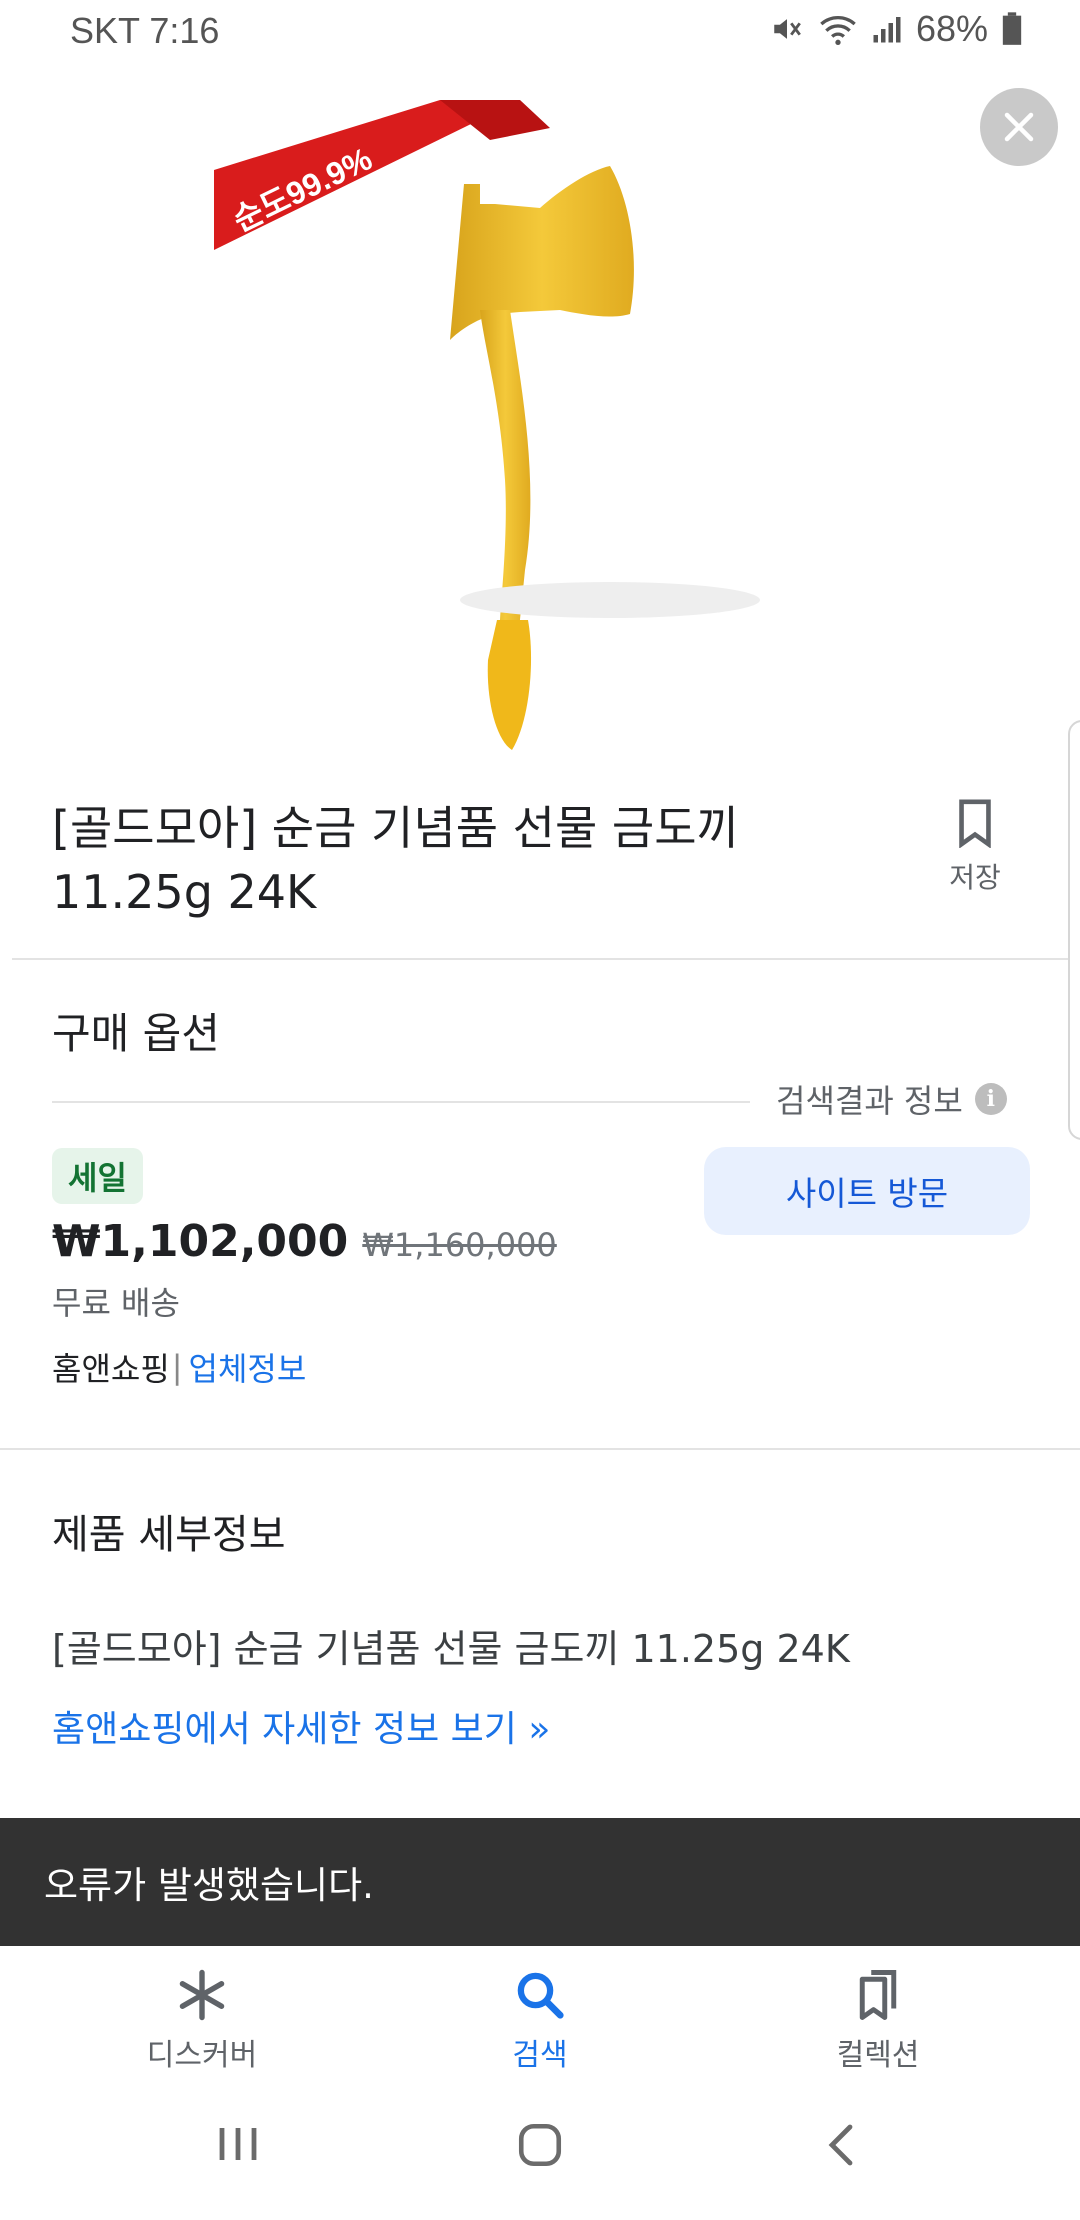 The width and height of the screenshot is (1080, 2220). What do you see at coordinates (202, 1995) in the screenshot?
I see `asterisk-icon` at bounding box center [202, 1995].